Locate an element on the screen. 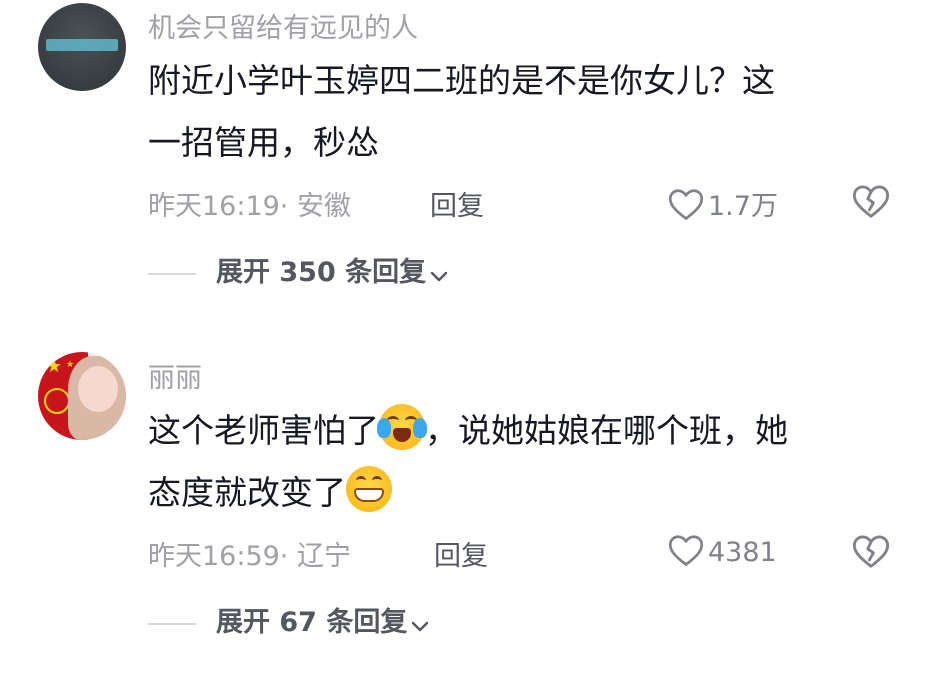 The width and height of the screenshot is (930, 677). comment-text-line: 一招管用，秒怂 is located at coordinates (263, 142).